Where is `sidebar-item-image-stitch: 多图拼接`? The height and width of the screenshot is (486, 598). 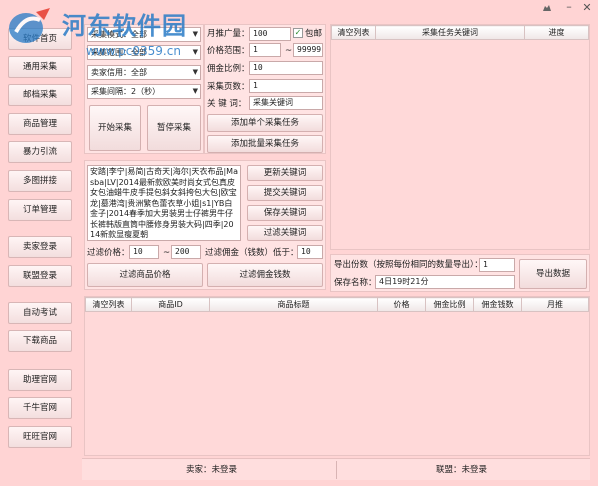
sidebar-item-image-stitch: 多图拼接 is located at coordinates (40, 181).